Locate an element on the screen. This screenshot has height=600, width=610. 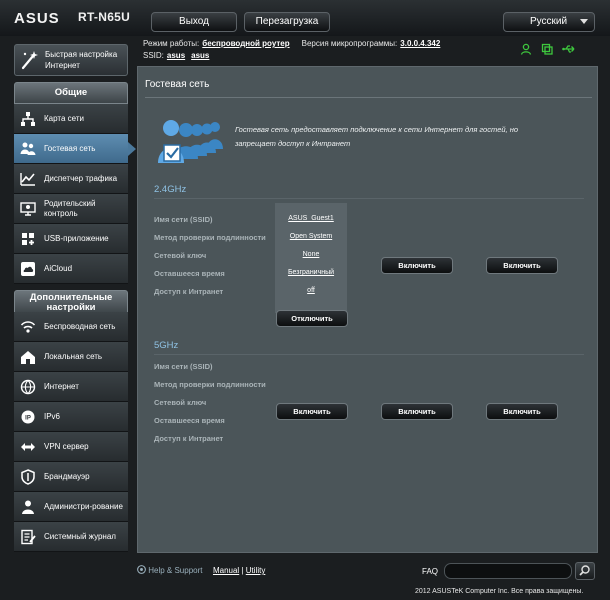
router-model: RT-N65U is located at coordinates (104, 17).